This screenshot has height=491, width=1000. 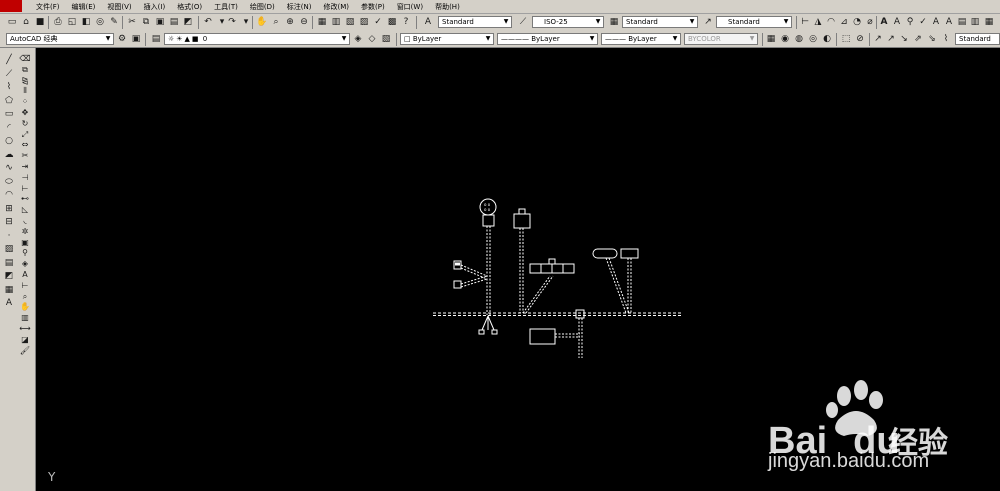 What do you see at coordinates (9, 276) in the screenshot?
I see `region-icon: ◩` at bounding box center [9, 276].